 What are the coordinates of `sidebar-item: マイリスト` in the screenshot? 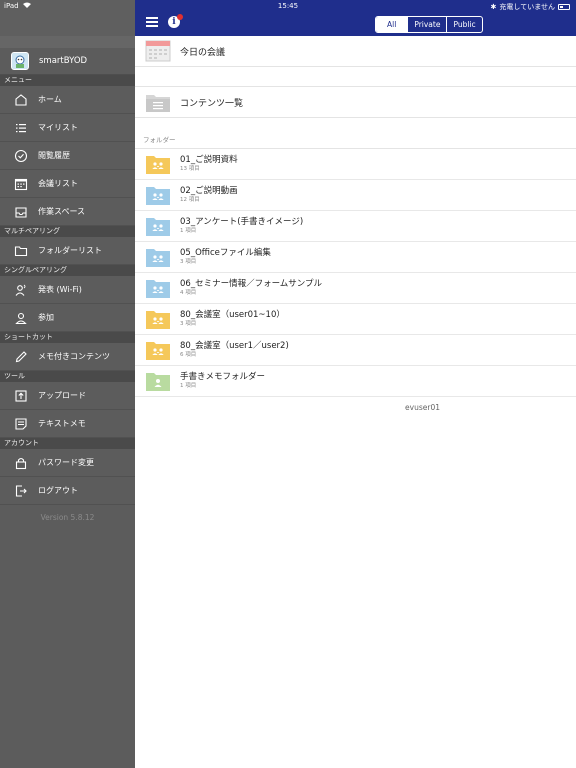 It's located at (67, 128).